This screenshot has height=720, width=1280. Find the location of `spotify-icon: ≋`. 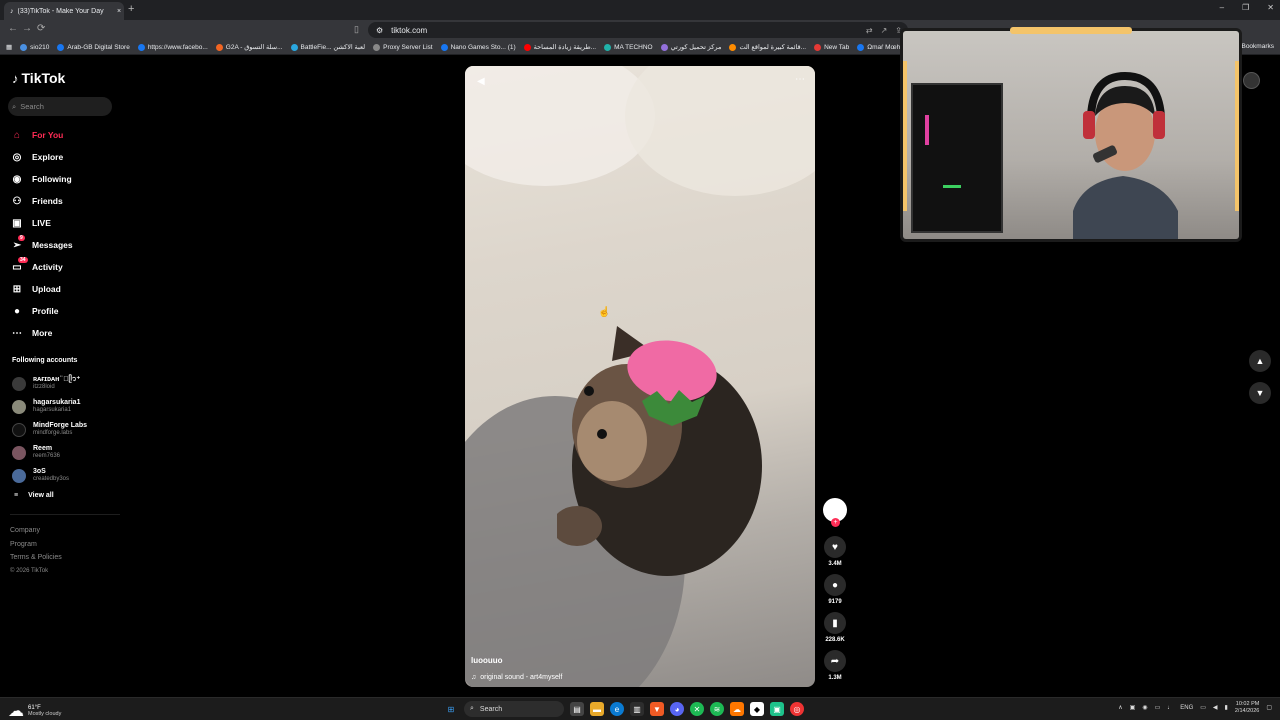

spotify-icon: ≋ is located at coordinates (717, 709).